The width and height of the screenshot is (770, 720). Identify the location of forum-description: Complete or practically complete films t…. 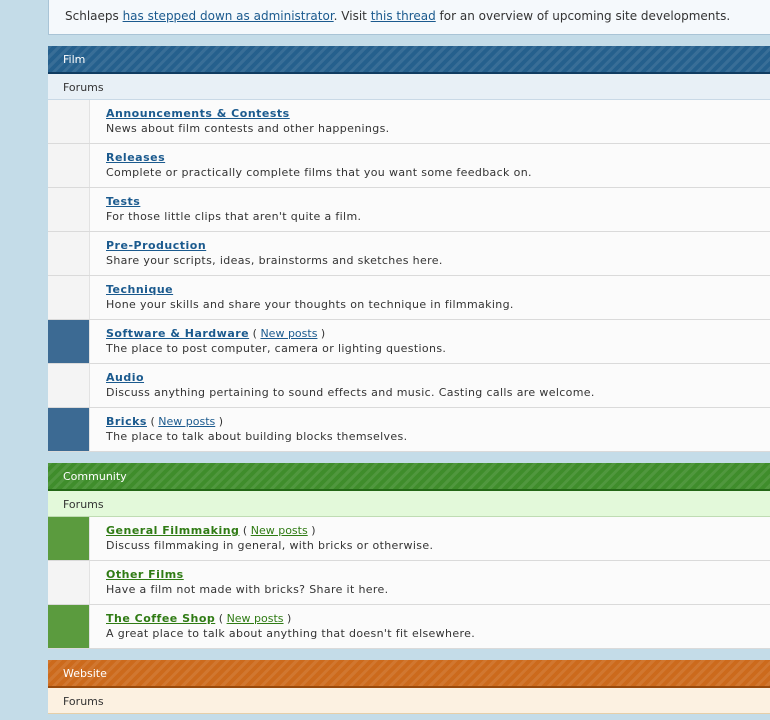
(319, 172).